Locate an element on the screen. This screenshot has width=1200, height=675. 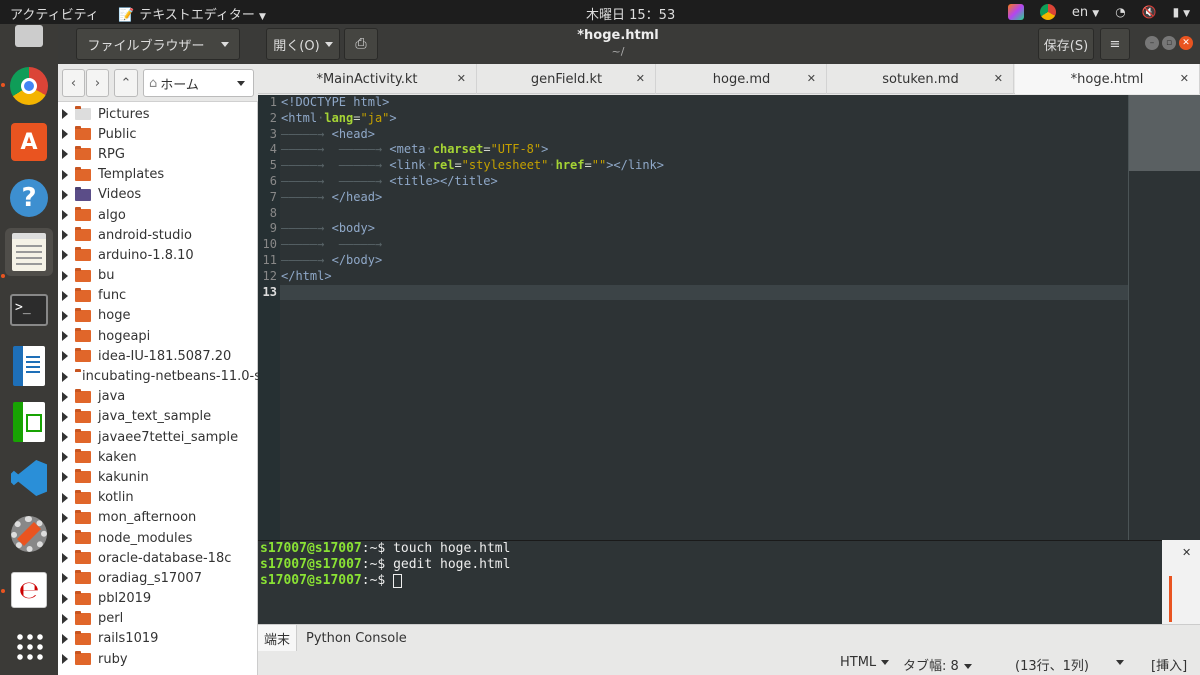
system-monitor-icon: ℮ is located at coordinates (29, 590).